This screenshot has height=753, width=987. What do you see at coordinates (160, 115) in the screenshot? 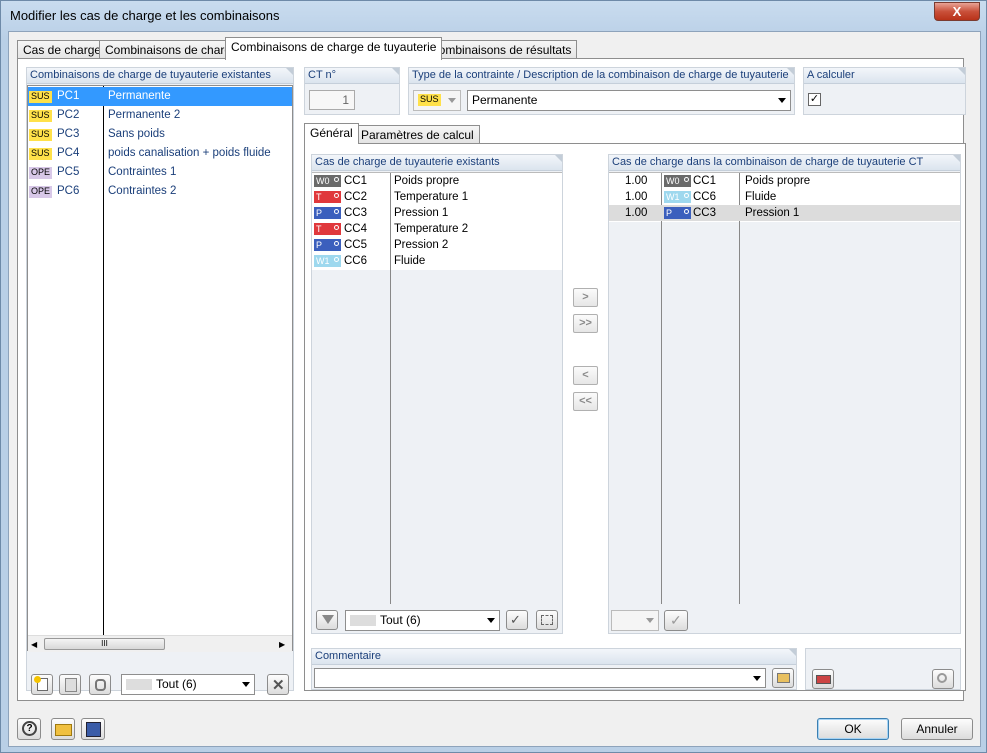
I see `combination-row: SUS PC2 Permanente 2` at bounding box center [160, 115].